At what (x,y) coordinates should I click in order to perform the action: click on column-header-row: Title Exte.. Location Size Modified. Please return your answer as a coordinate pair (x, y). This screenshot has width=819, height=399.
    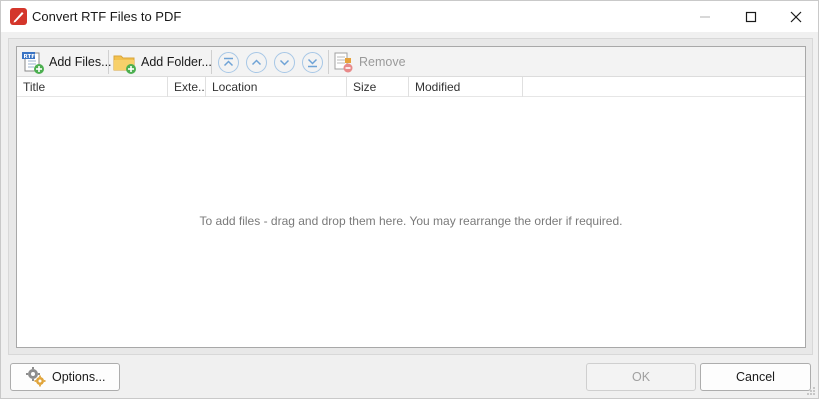
    Looking at the image, I should click on (411, 87).